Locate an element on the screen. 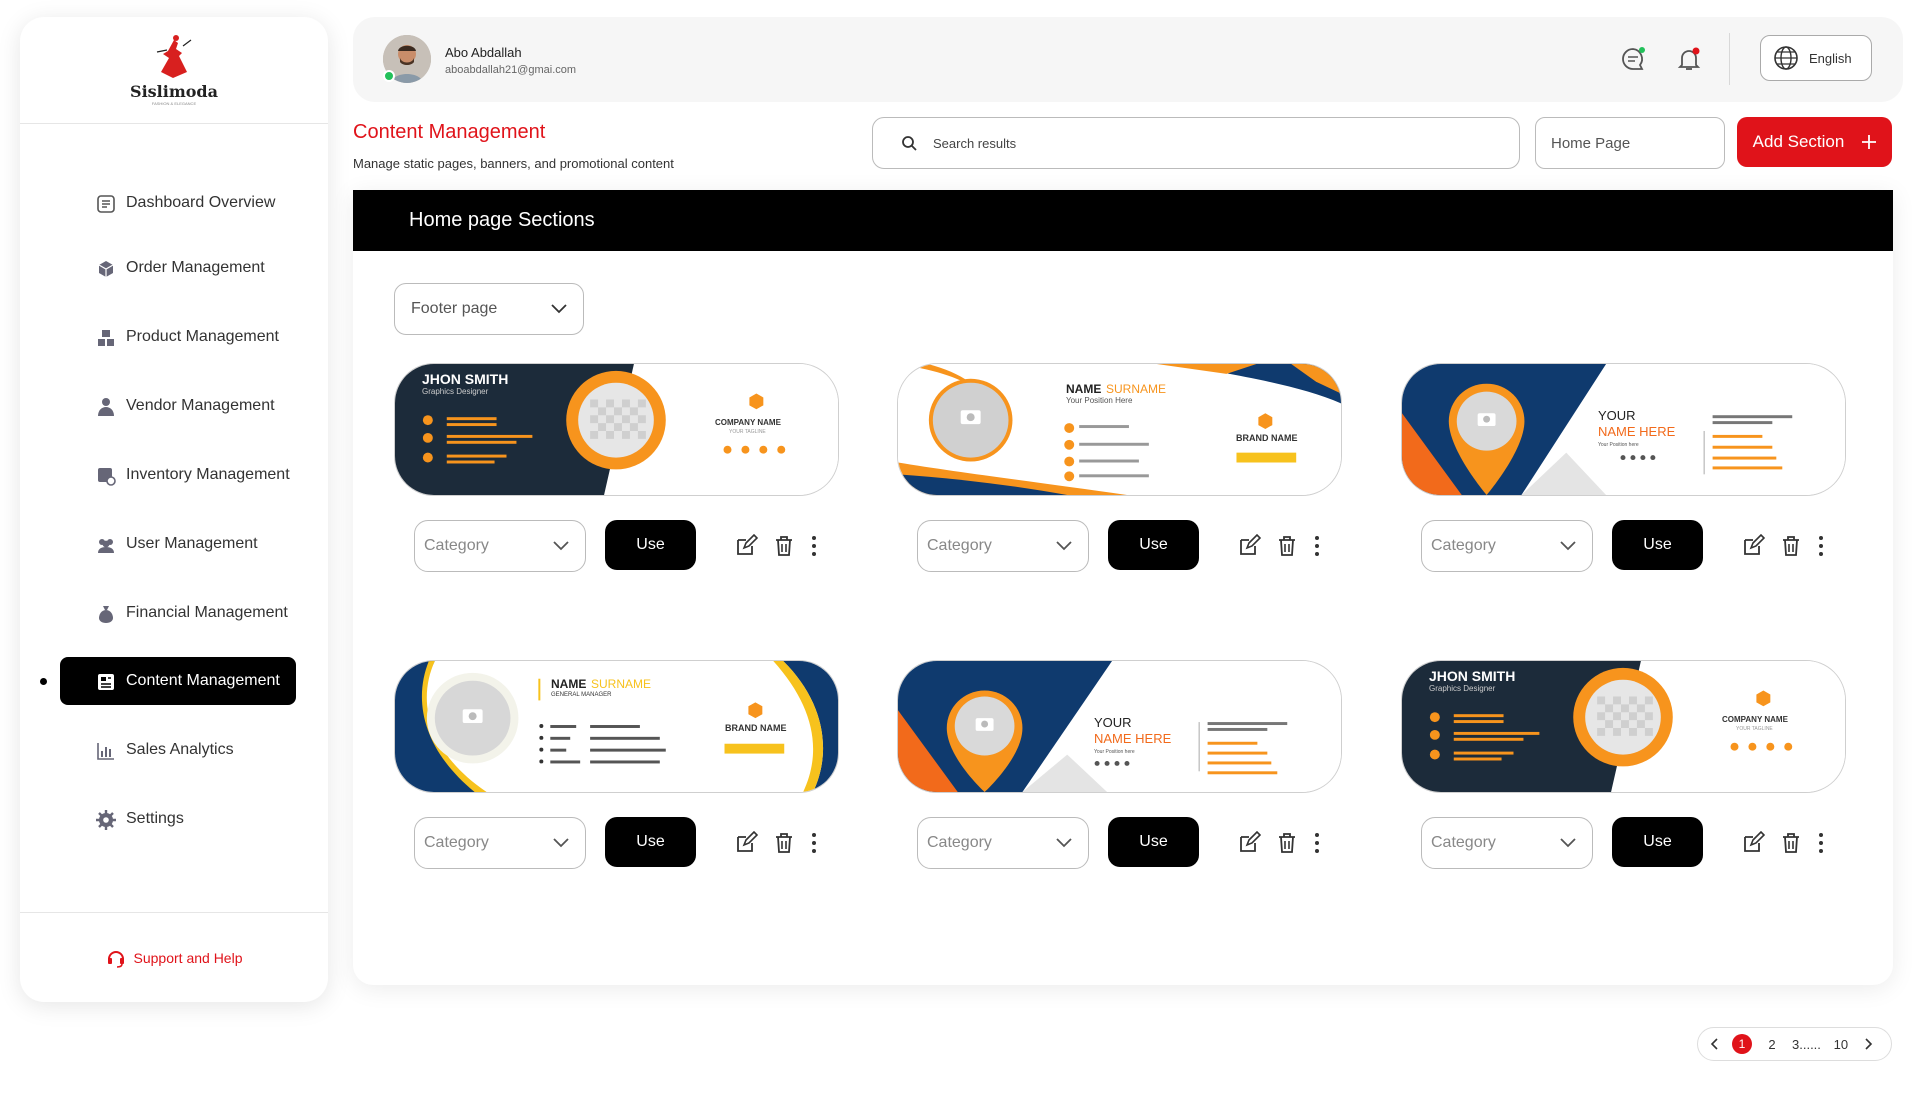 This screenshot has width=1920, height=1099. signature-role: Your Position Here is located at coordinates (1099, 400).